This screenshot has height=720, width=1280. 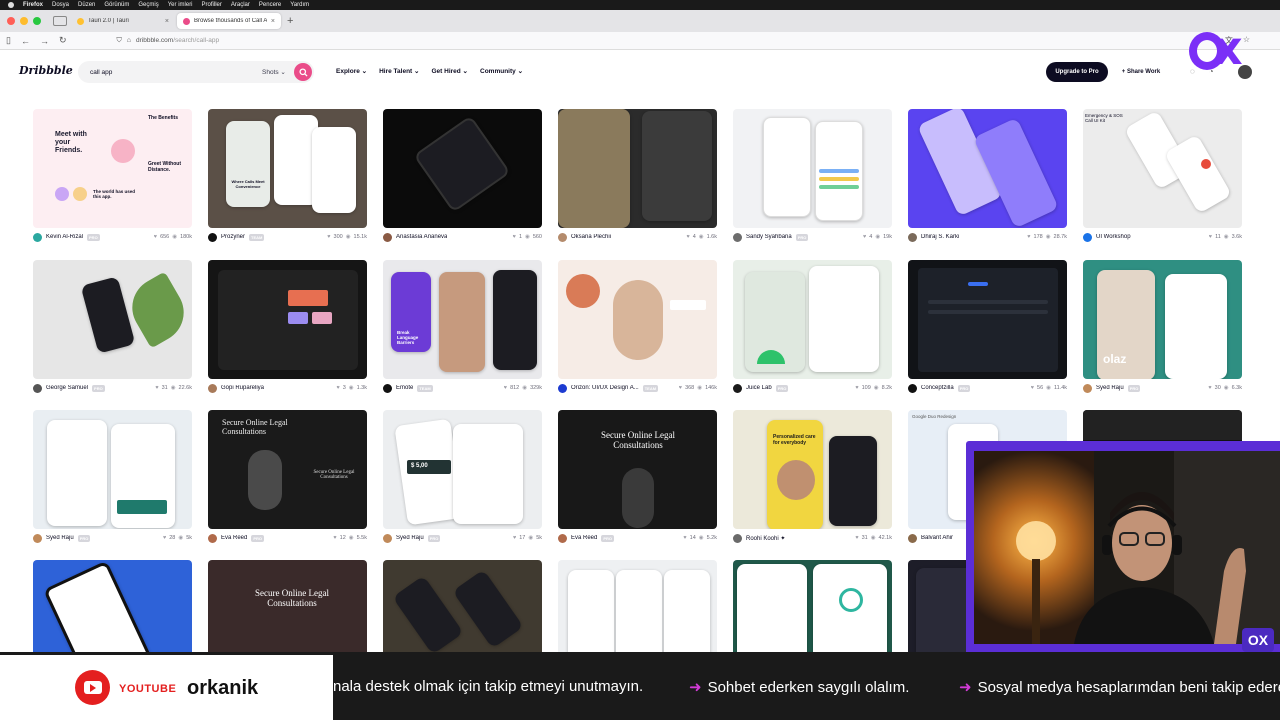 I want to click on author-name: Sandy Syahbana, so click(x=769, y=237).